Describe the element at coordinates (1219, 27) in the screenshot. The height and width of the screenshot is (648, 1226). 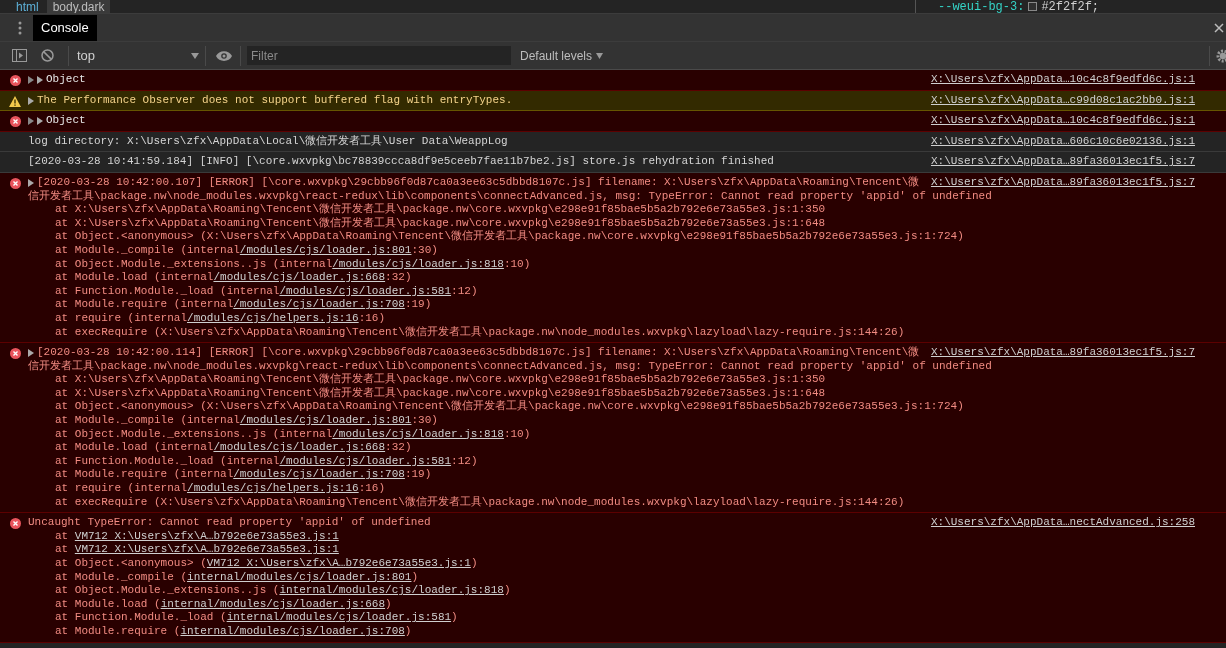
I see `close-icon` at that location.